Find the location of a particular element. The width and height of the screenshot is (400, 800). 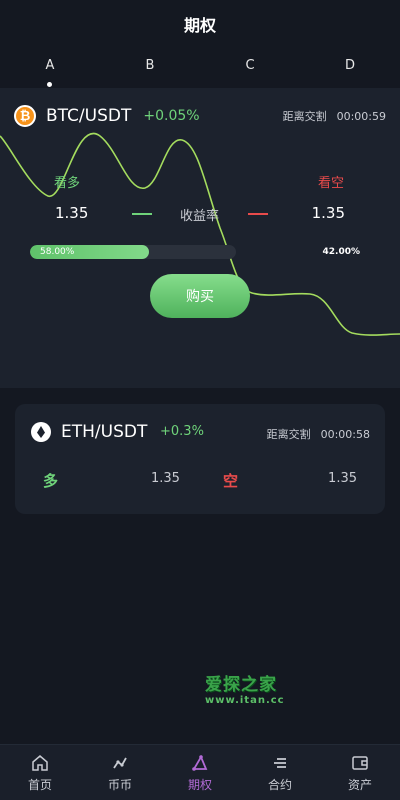

delivery-countdown: 距离交割 00:00:58 is located at coordinates (318, 434).